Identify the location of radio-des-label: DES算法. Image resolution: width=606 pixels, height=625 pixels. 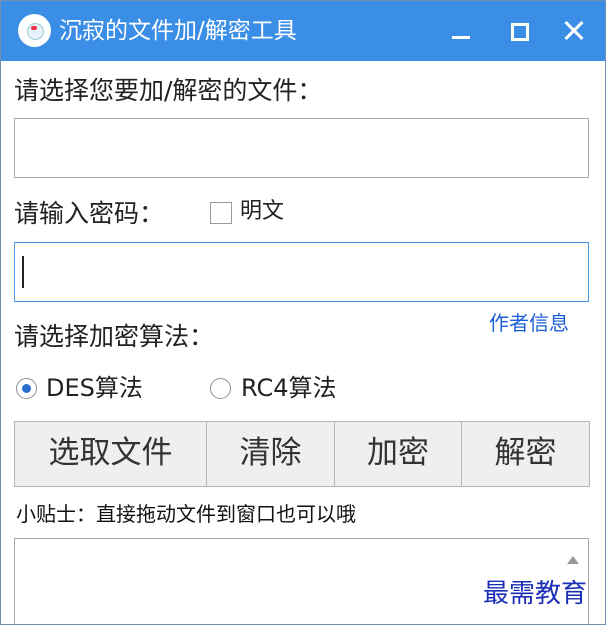
(94, 388).